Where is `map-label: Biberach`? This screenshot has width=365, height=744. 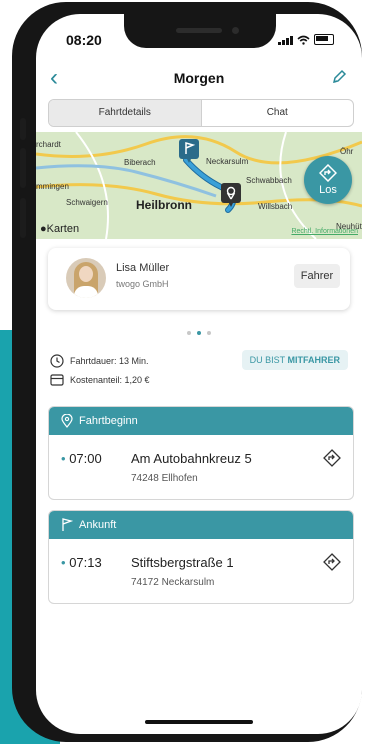
map-label: Biberach is located at coordinates (140, 162).